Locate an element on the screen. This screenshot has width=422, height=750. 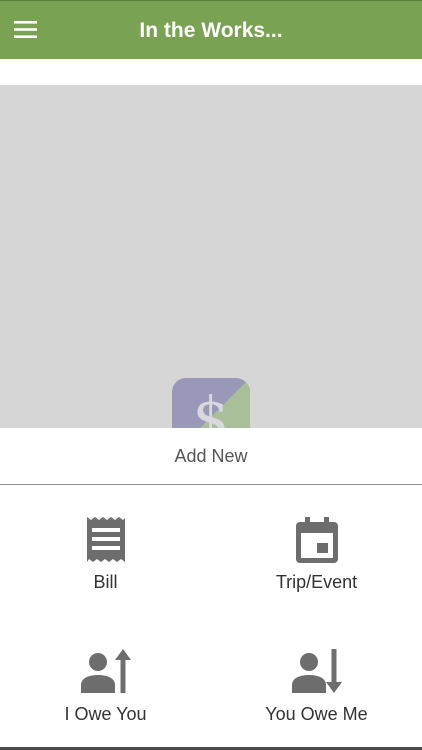
add-i-owe-you-option: I Owe You is located at coordinates (105, 695).